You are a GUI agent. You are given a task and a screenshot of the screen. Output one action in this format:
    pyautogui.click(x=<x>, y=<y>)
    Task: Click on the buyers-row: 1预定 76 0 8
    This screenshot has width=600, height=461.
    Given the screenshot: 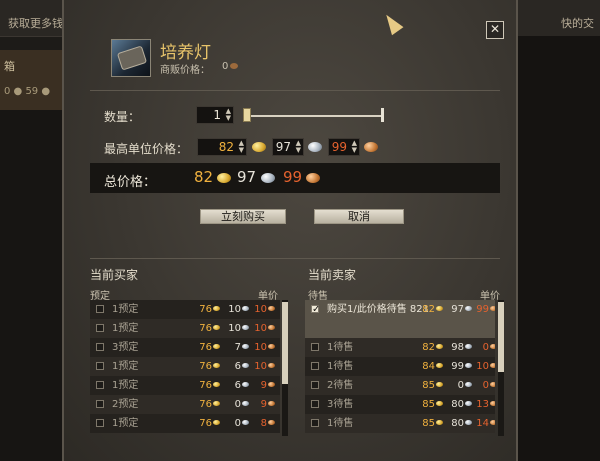 What is the action you would take?
    pyautogui.click(x=185, y=423)
    